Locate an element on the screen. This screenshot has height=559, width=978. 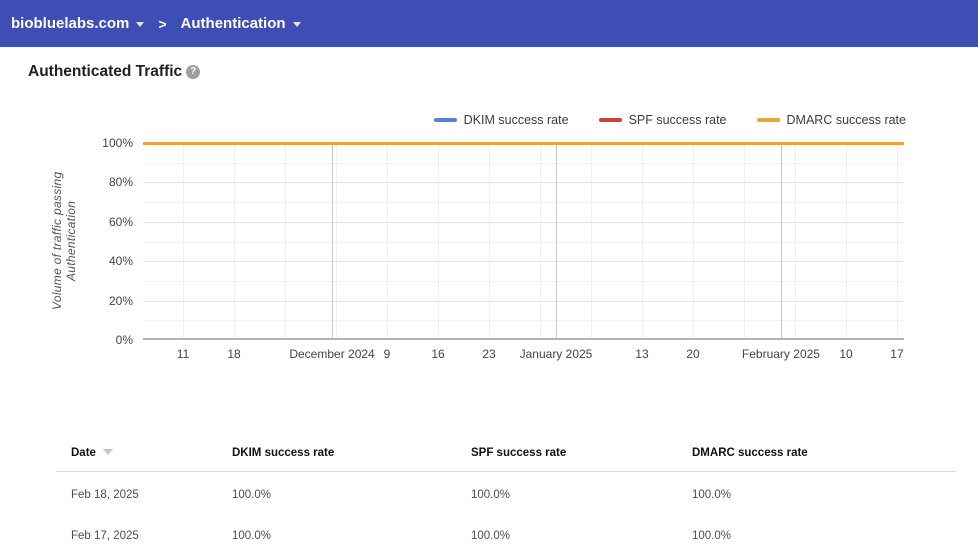
column-header-spf: SPF success rate is located at coordinates (581, 459).